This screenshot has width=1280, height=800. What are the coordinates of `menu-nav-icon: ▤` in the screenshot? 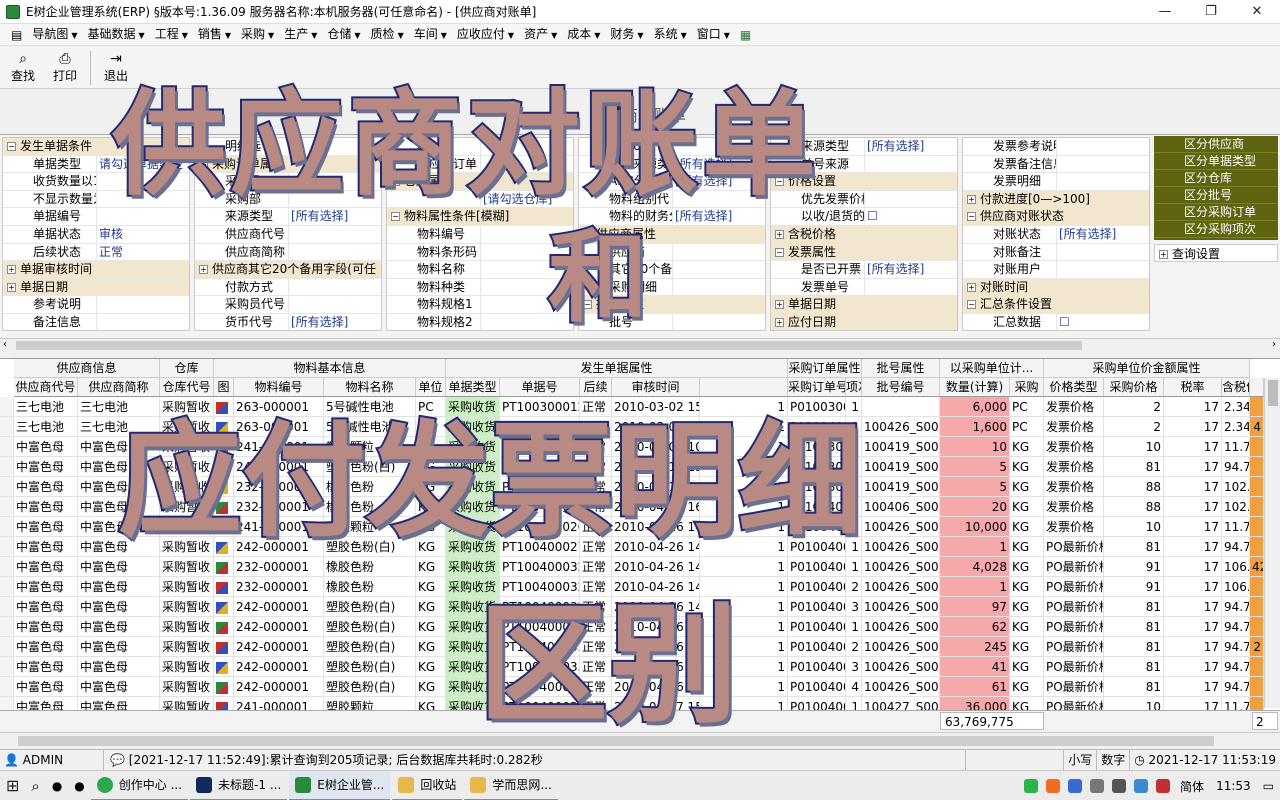 It's located at (16, 35).